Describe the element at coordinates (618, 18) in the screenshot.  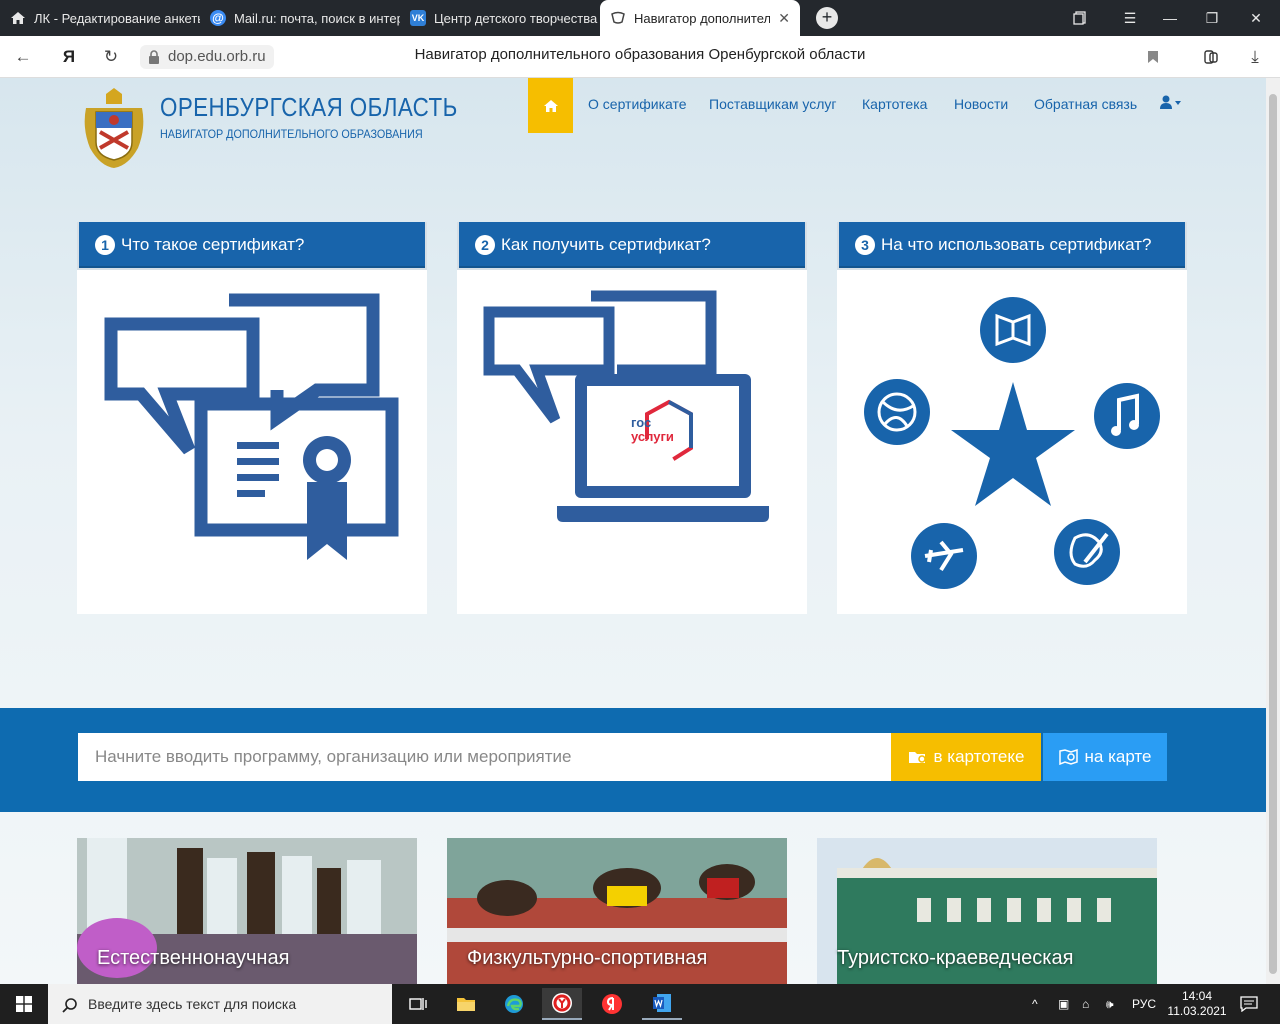
I see `navigator-icon` at that location.